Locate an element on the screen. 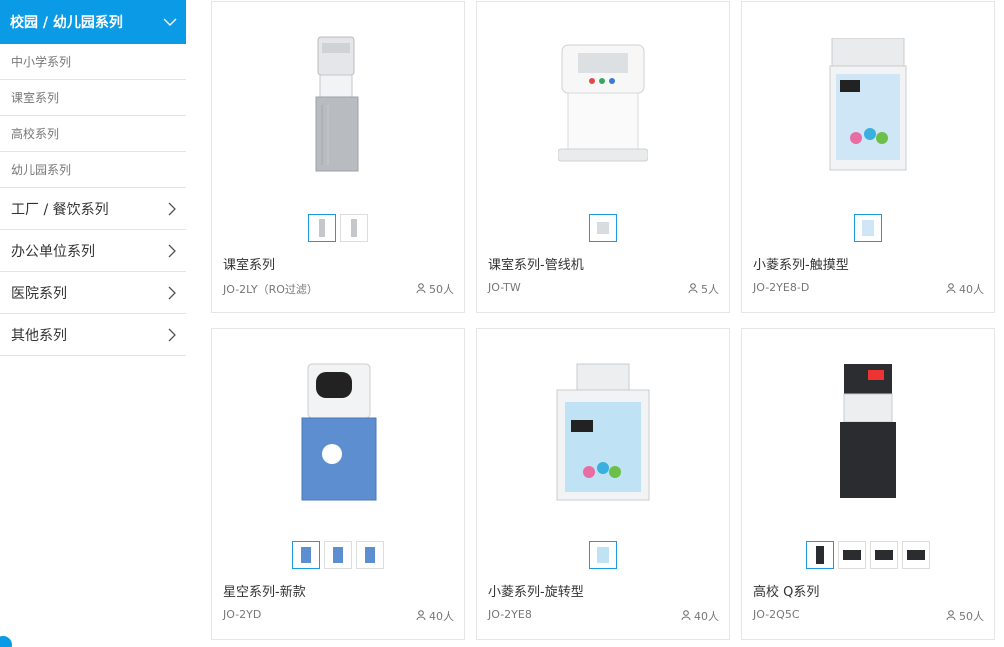  product-card: 高校 Q系列 JO-2Q5C 50人 is located at coordinates (868, 484).